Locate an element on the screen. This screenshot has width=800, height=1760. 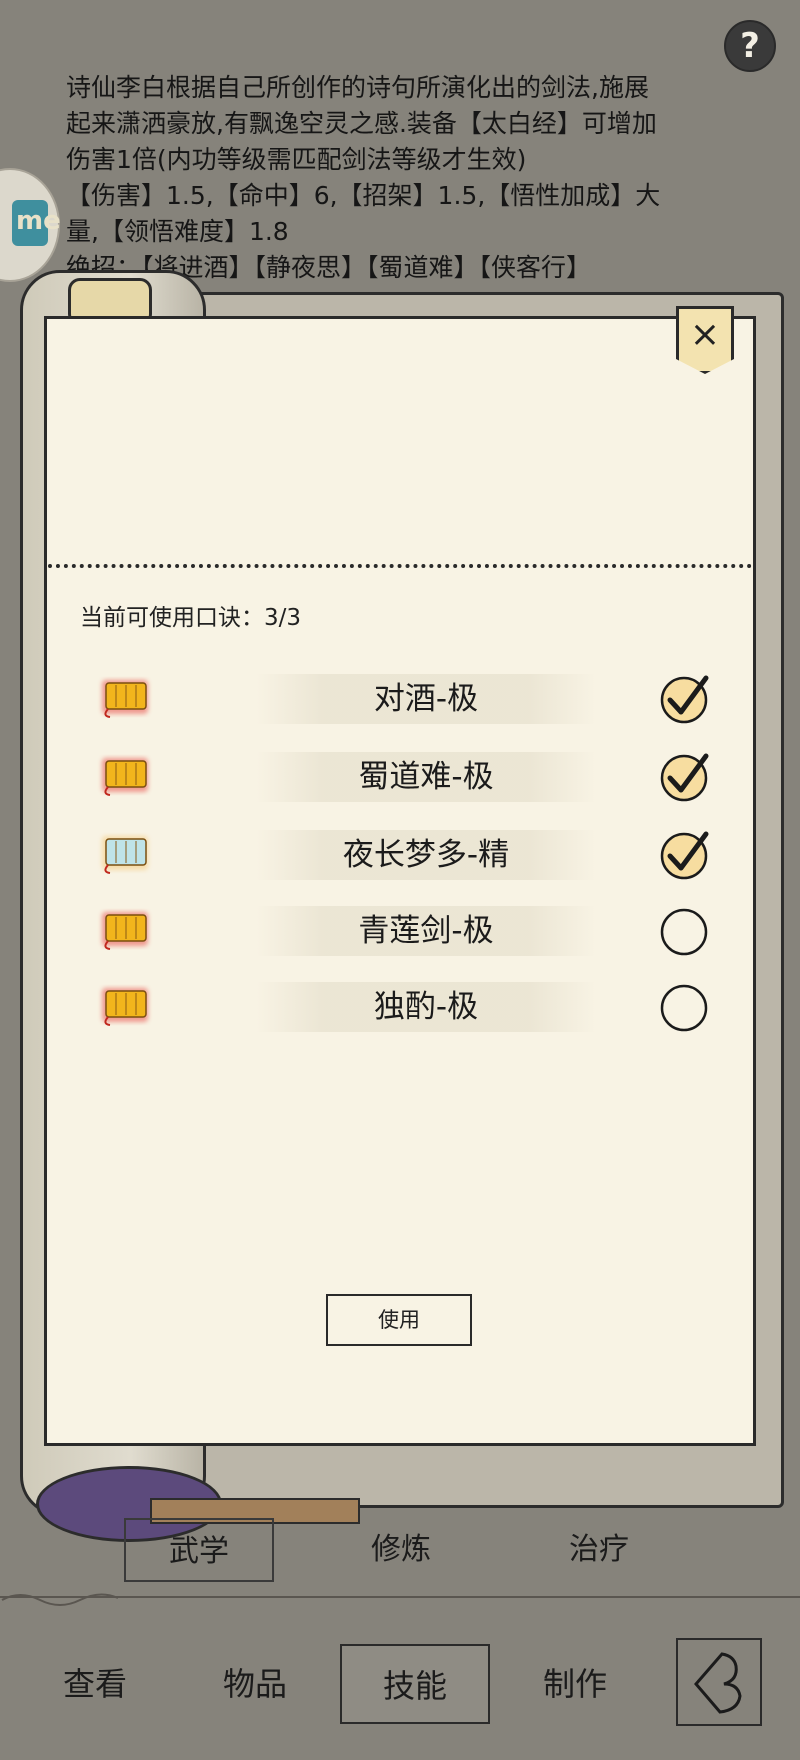
subtab-wuxue: 武学 is located at coordinates (199, 1550).